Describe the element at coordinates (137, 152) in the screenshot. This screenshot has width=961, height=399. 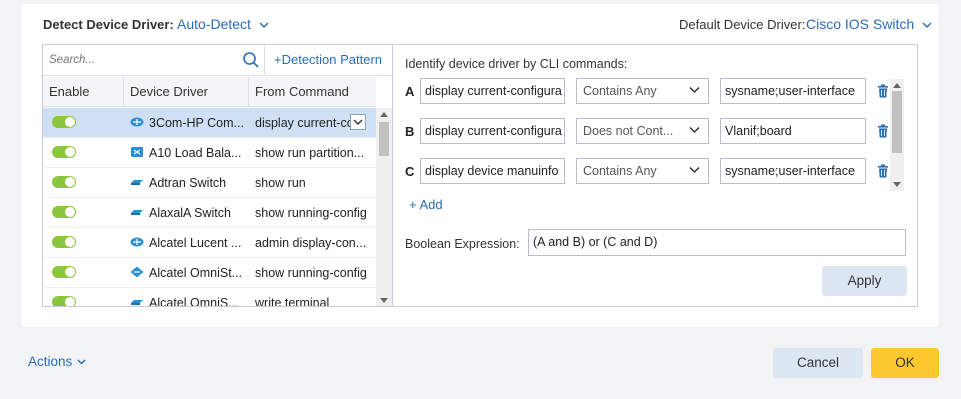
I see `load-balancer-icon` at that location.